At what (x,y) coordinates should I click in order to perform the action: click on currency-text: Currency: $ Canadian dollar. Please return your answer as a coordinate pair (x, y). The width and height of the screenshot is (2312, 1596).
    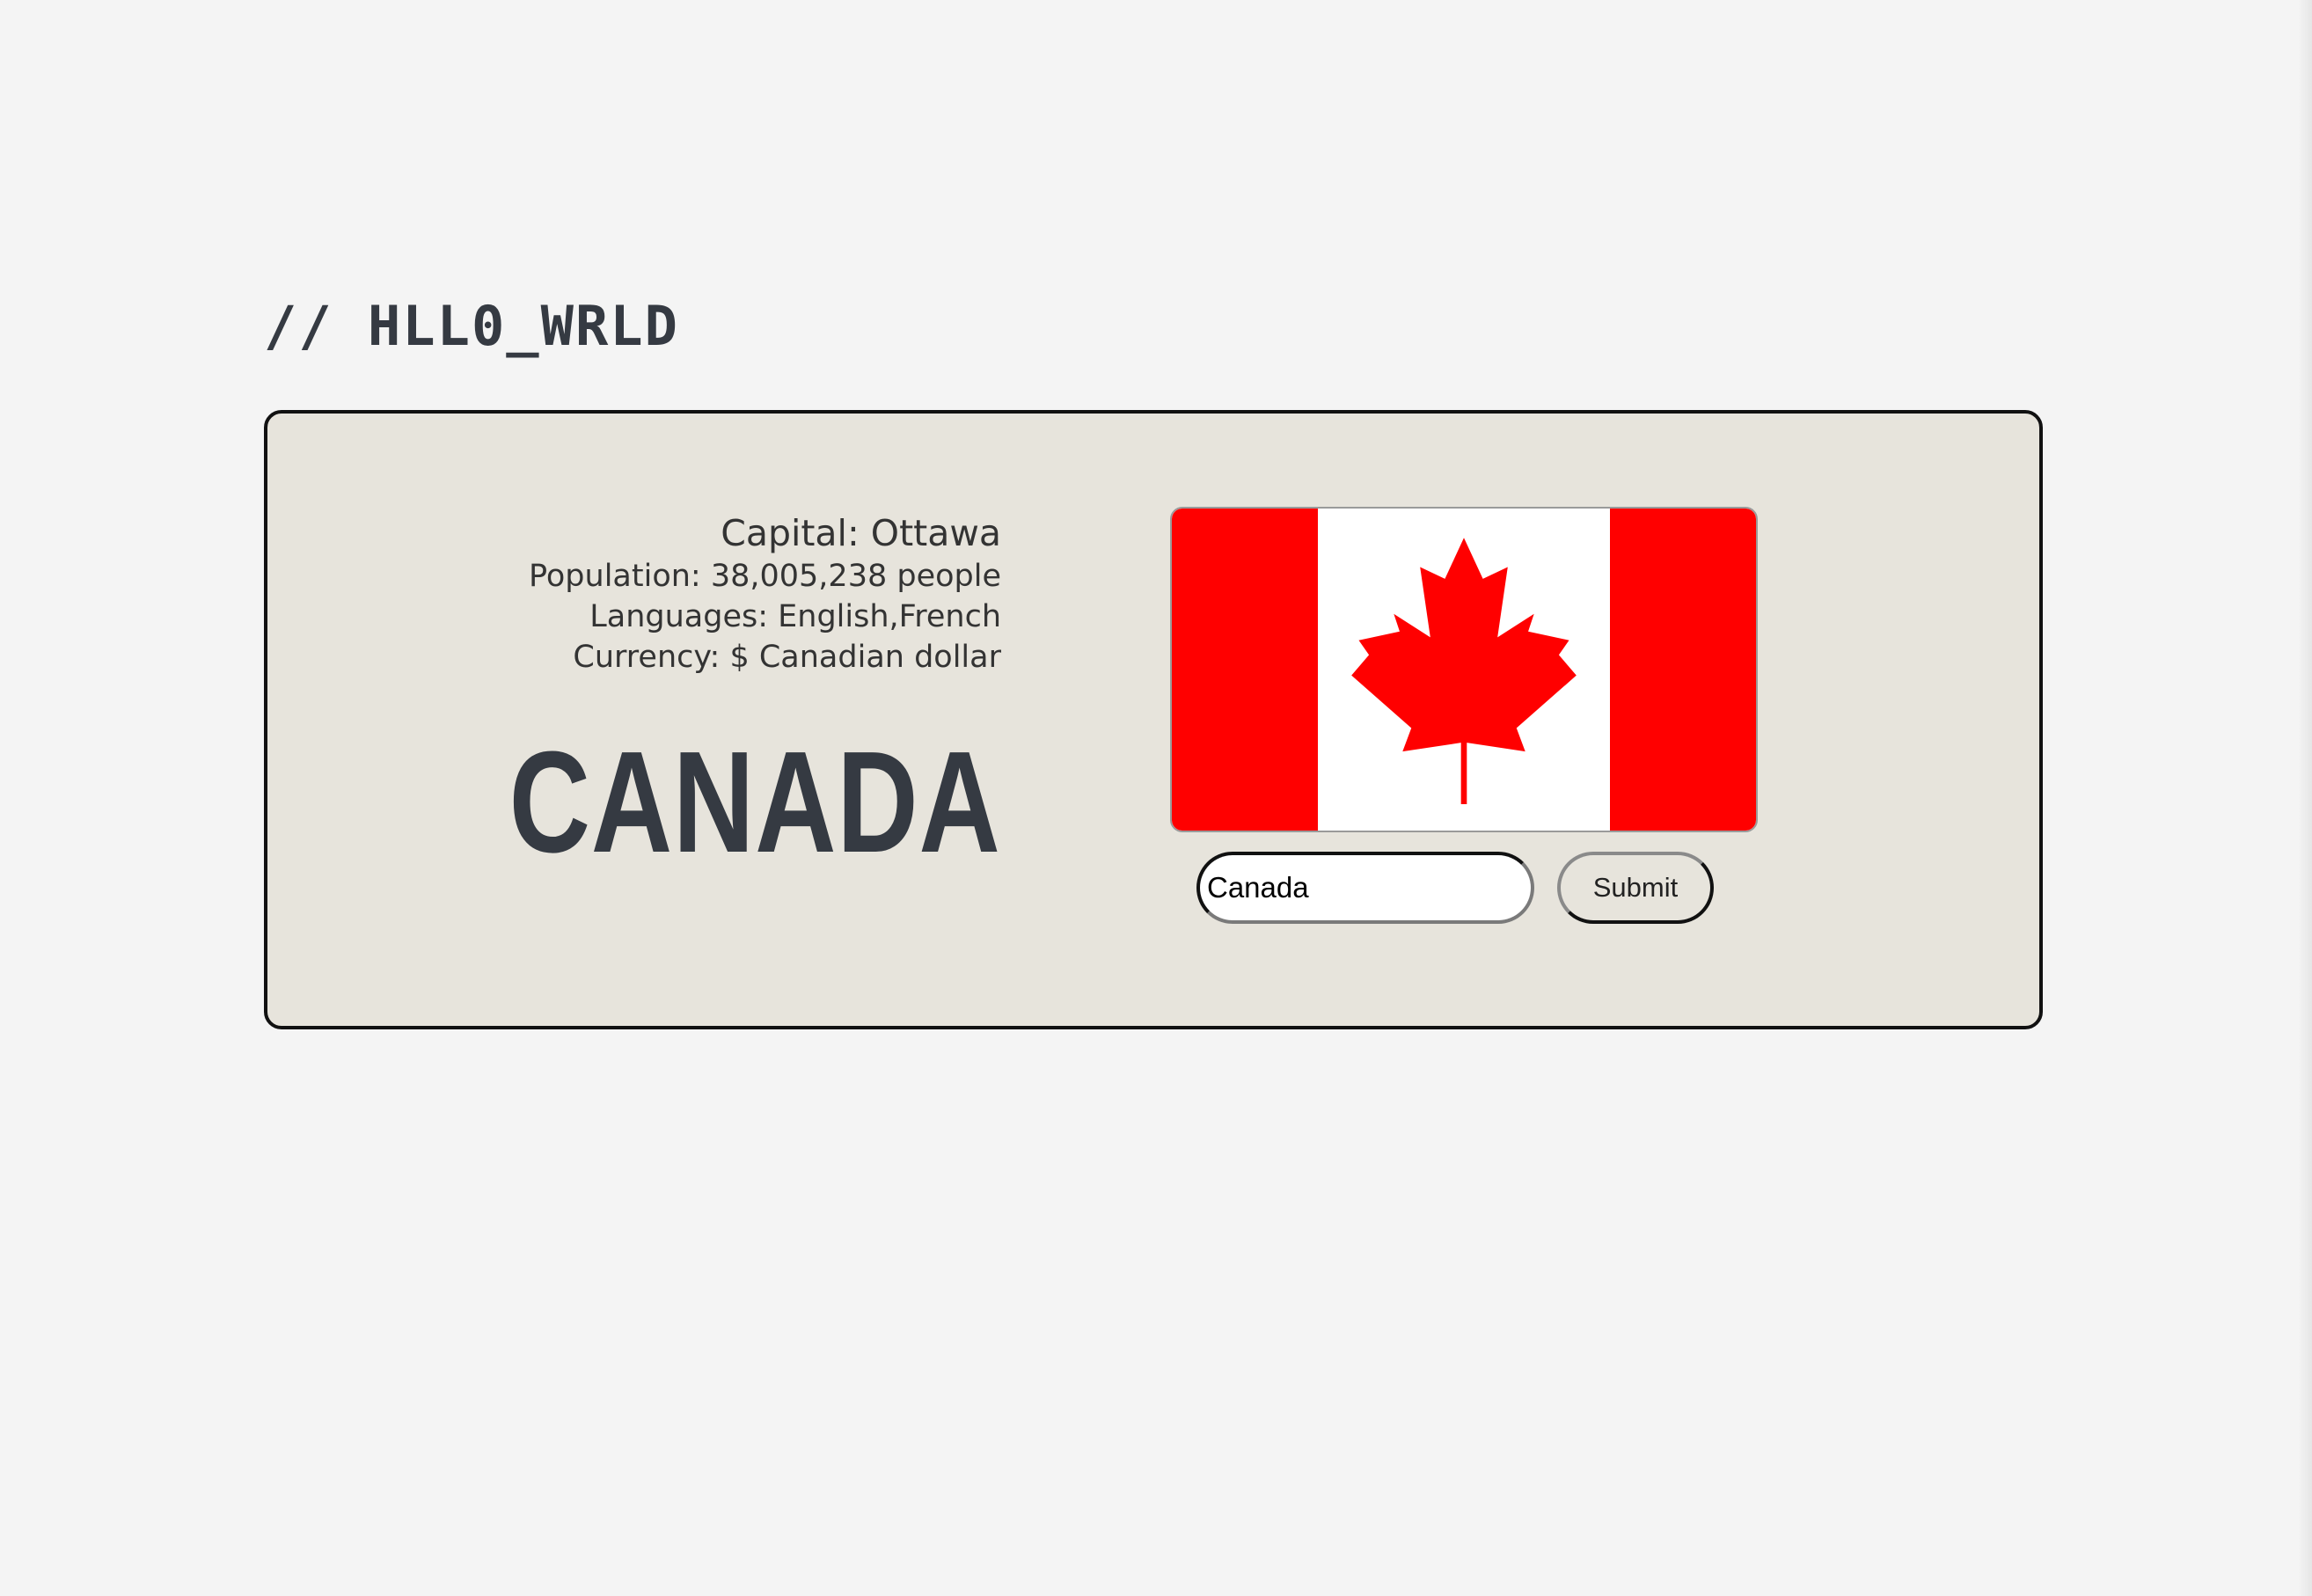
    Looking at the image, I should click on (787, 657).